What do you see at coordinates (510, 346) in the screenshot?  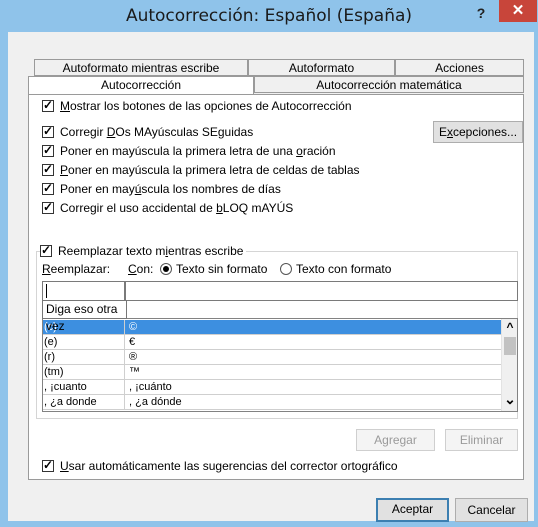 I see `scroll-thumb` at bounding box center [510, 346].